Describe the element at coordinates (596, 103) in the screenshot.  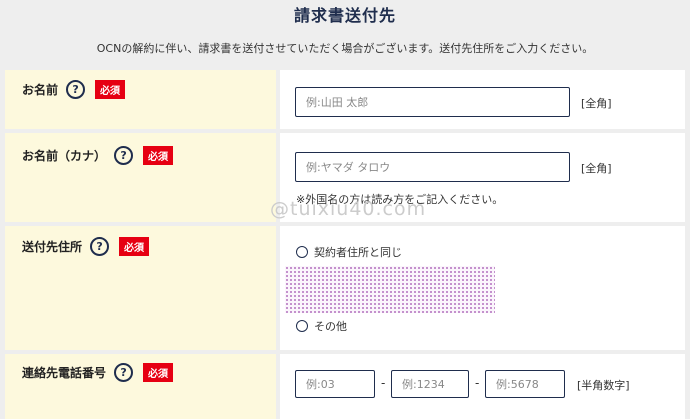
I see `name-unit: [全角]` at that location.